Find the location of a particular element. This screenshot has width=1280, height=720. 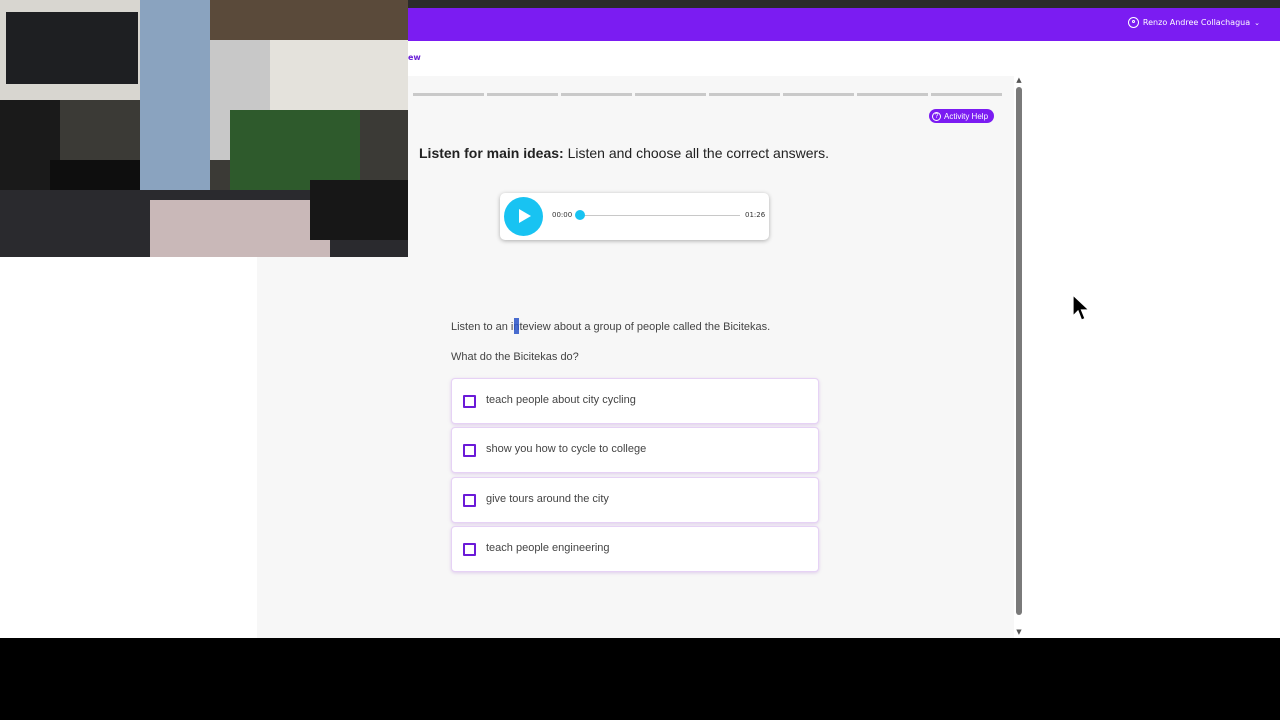

user-name: Renzo Andree Collachagua is located at coordinates (1196, 22).